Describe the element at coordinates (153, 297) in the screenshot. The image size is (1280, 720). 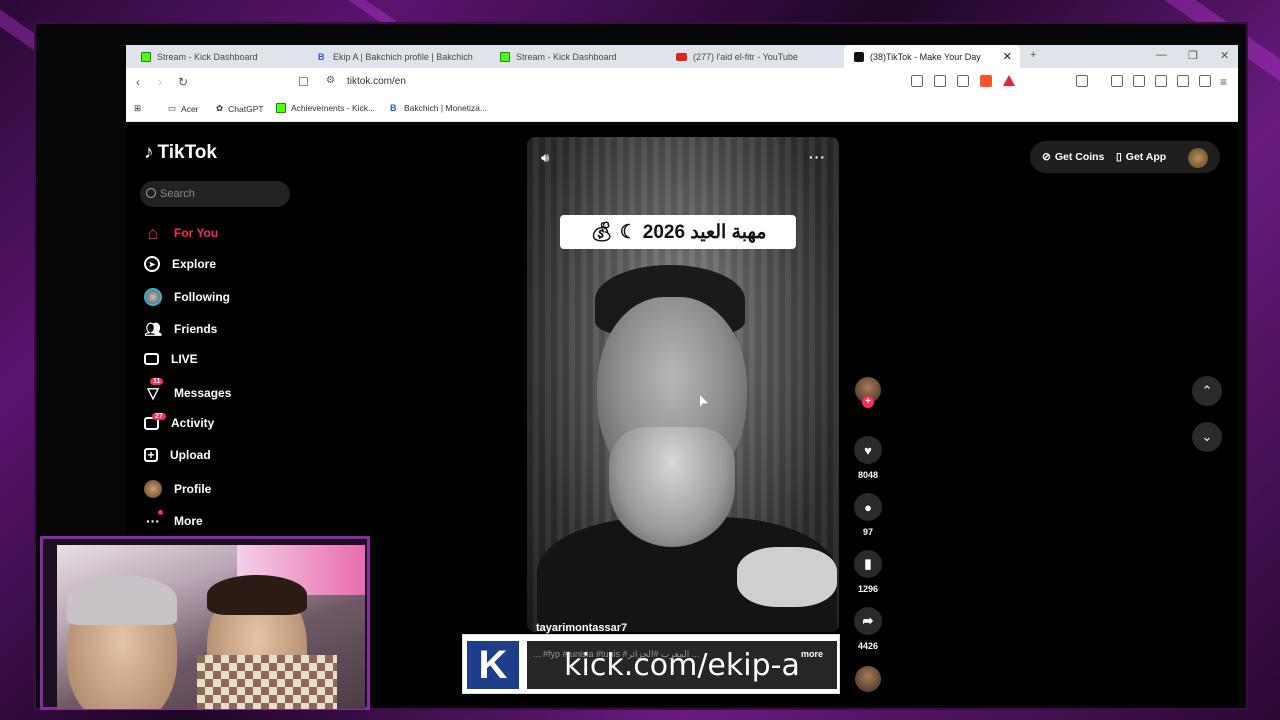
I see `following-avatar-icon` at that location.